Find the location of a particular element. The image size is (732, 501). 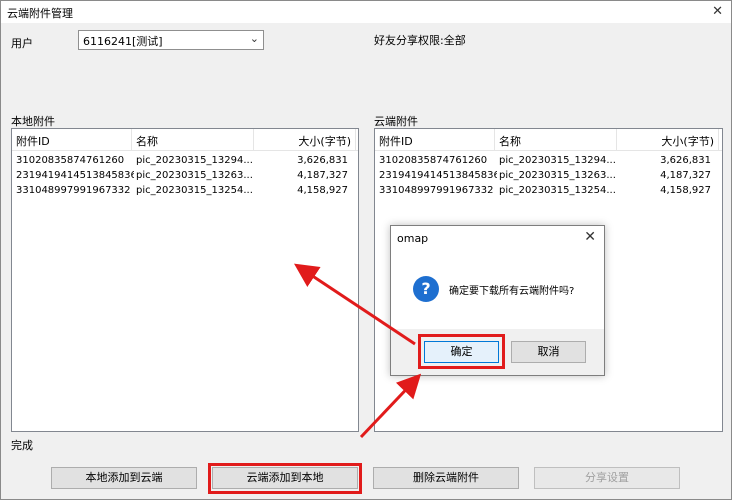

cancel-button: 取消 is located at coordinates (548, 352).